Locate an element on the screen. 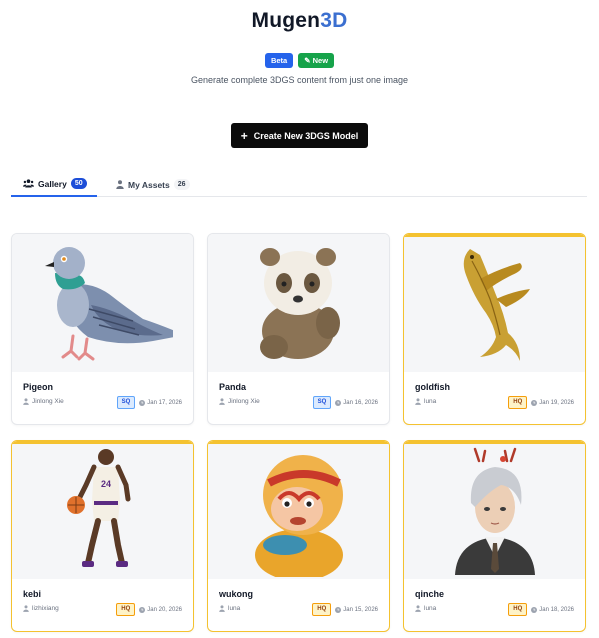 The height and width of the screenshot is (638, 599). character-portrait-image is located at coordinates (494, 511).